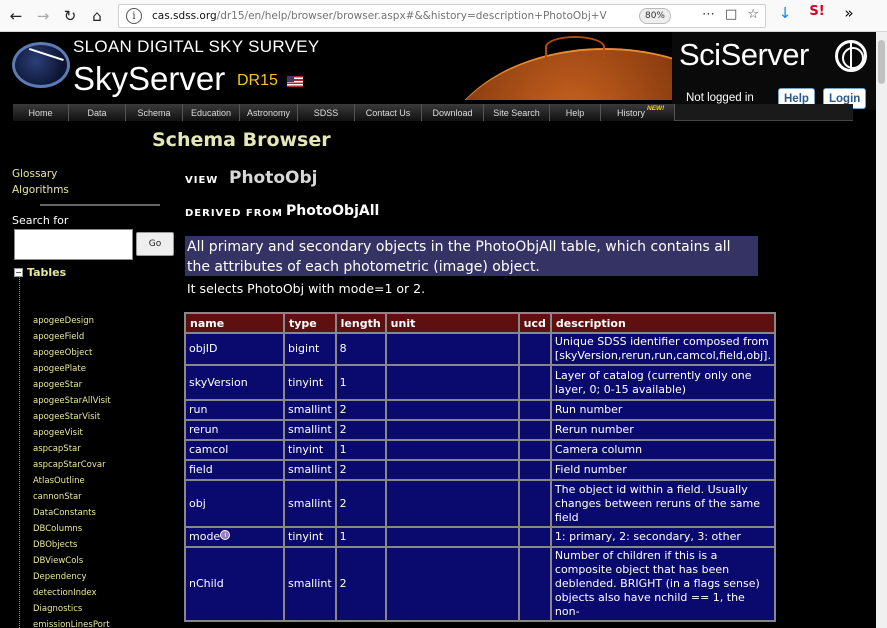 This screenshot has width=887, height=628. I want to click on table-cell: obj, so click(234, 503).